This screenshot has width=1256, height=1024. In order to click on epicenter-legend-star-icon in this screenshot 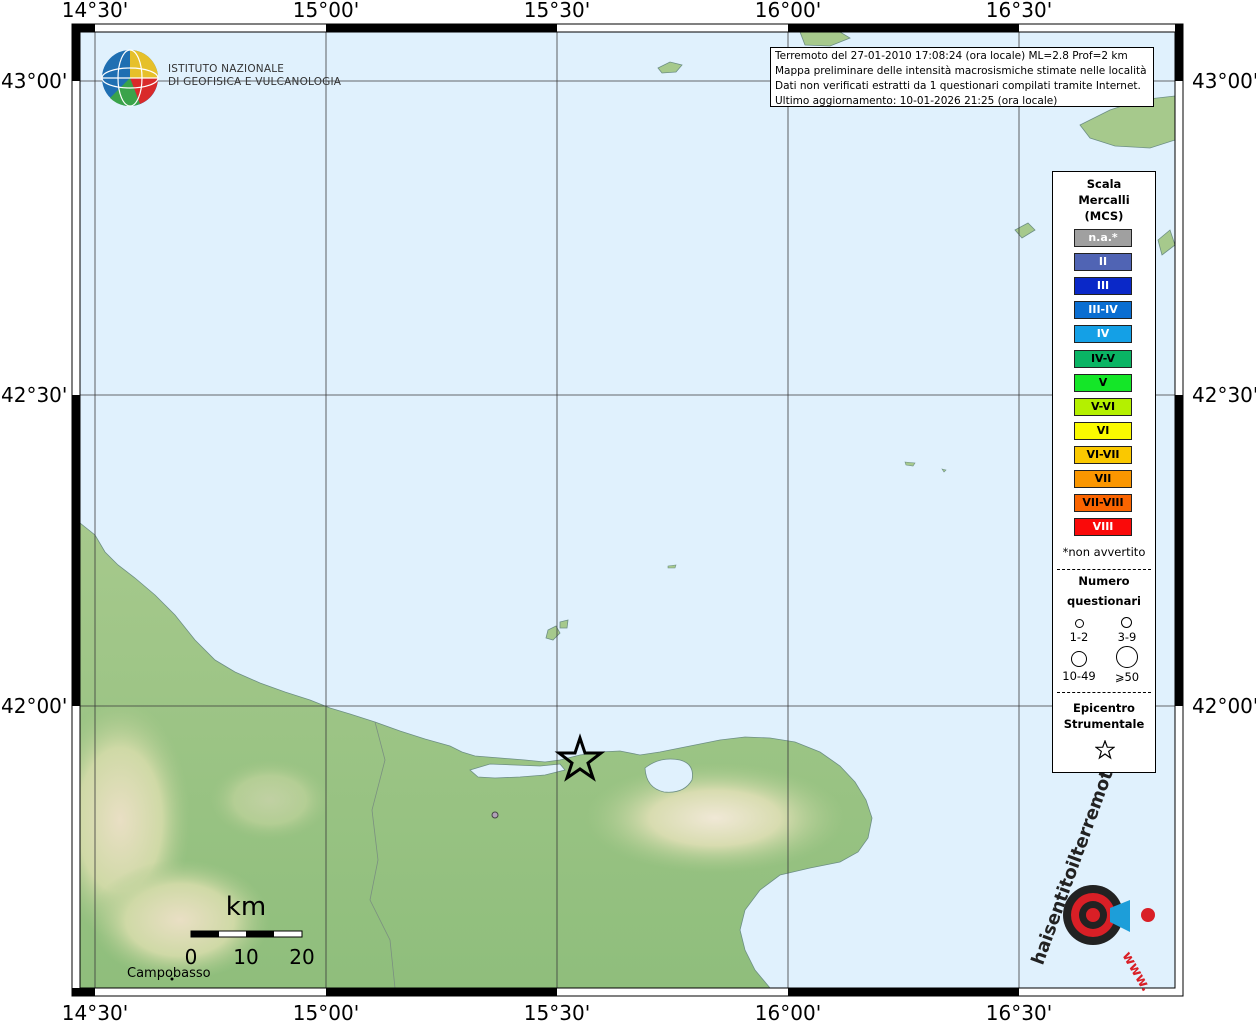, I will do `click(1105, 750)`.